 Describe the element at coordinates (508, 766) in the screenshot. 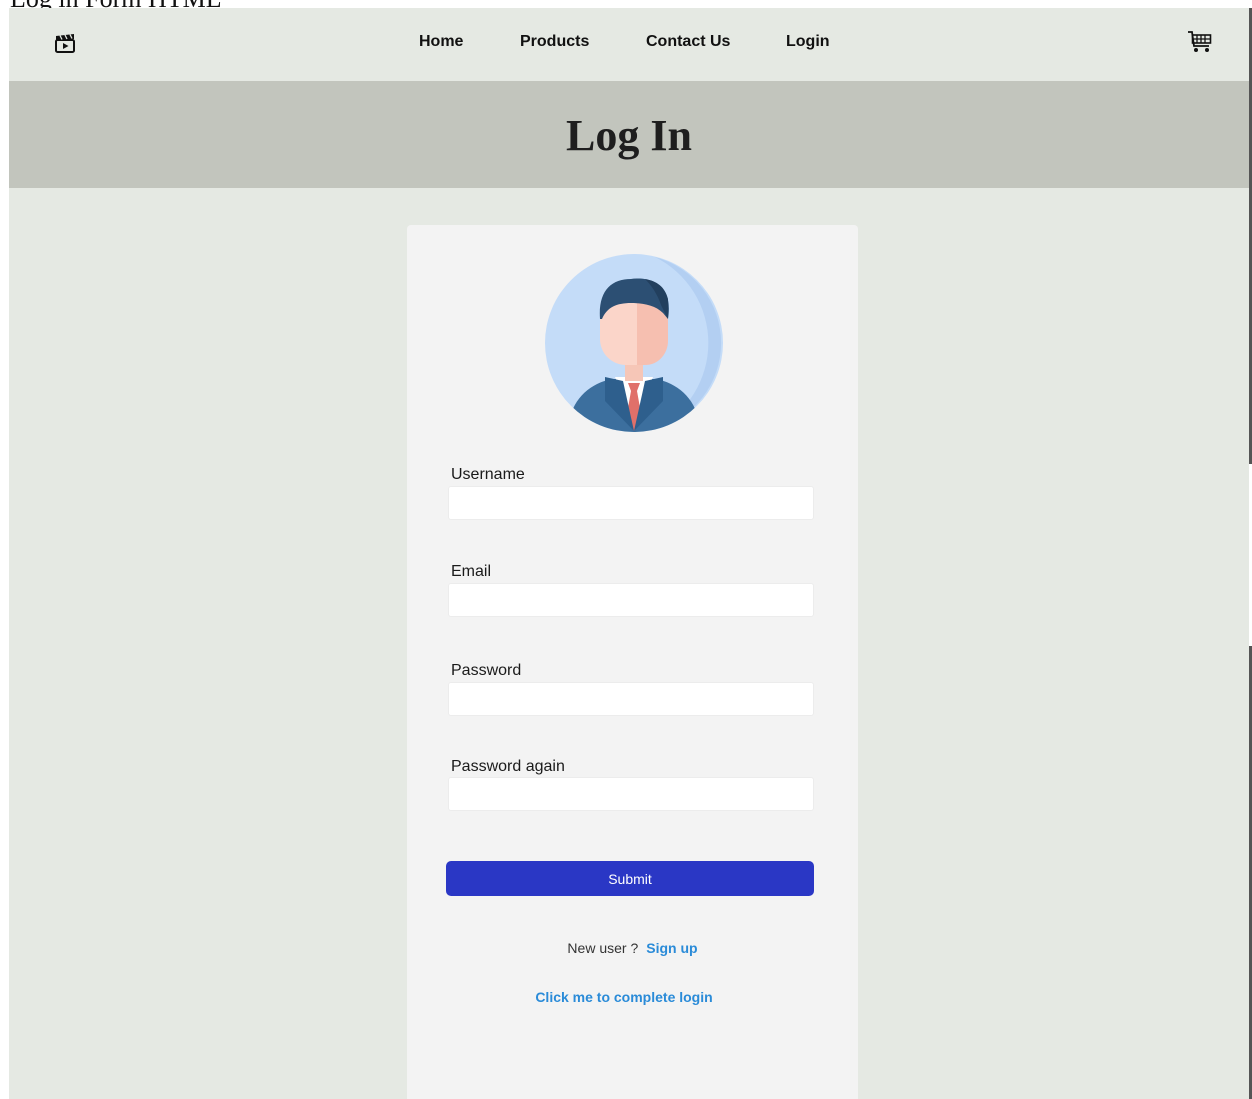

I see `password-again-label: Password again` at that location.